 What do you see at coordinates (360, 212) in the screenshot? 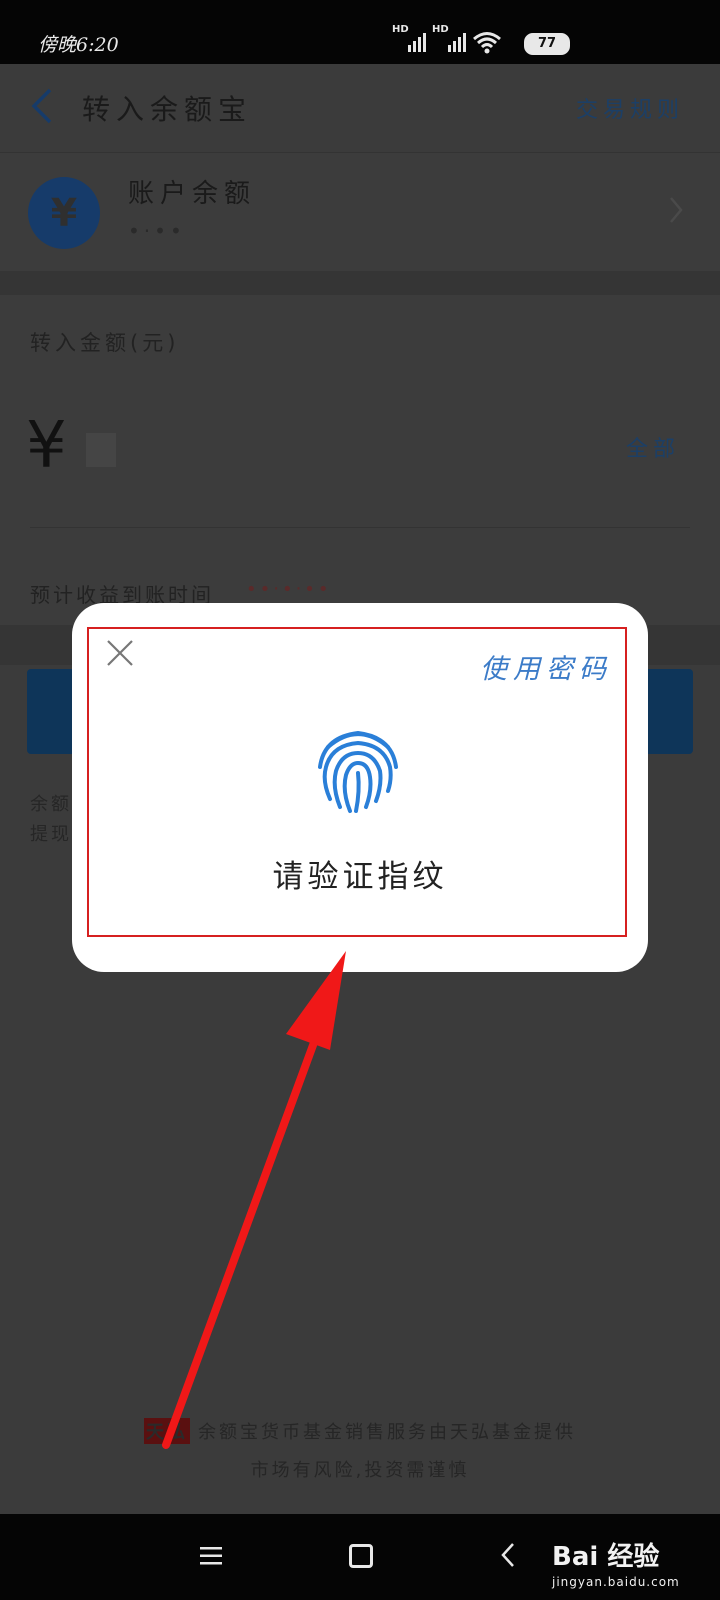
I see `account-balance-row: ¥ 账户余额 •‧••` at bounding box center [360, 212].